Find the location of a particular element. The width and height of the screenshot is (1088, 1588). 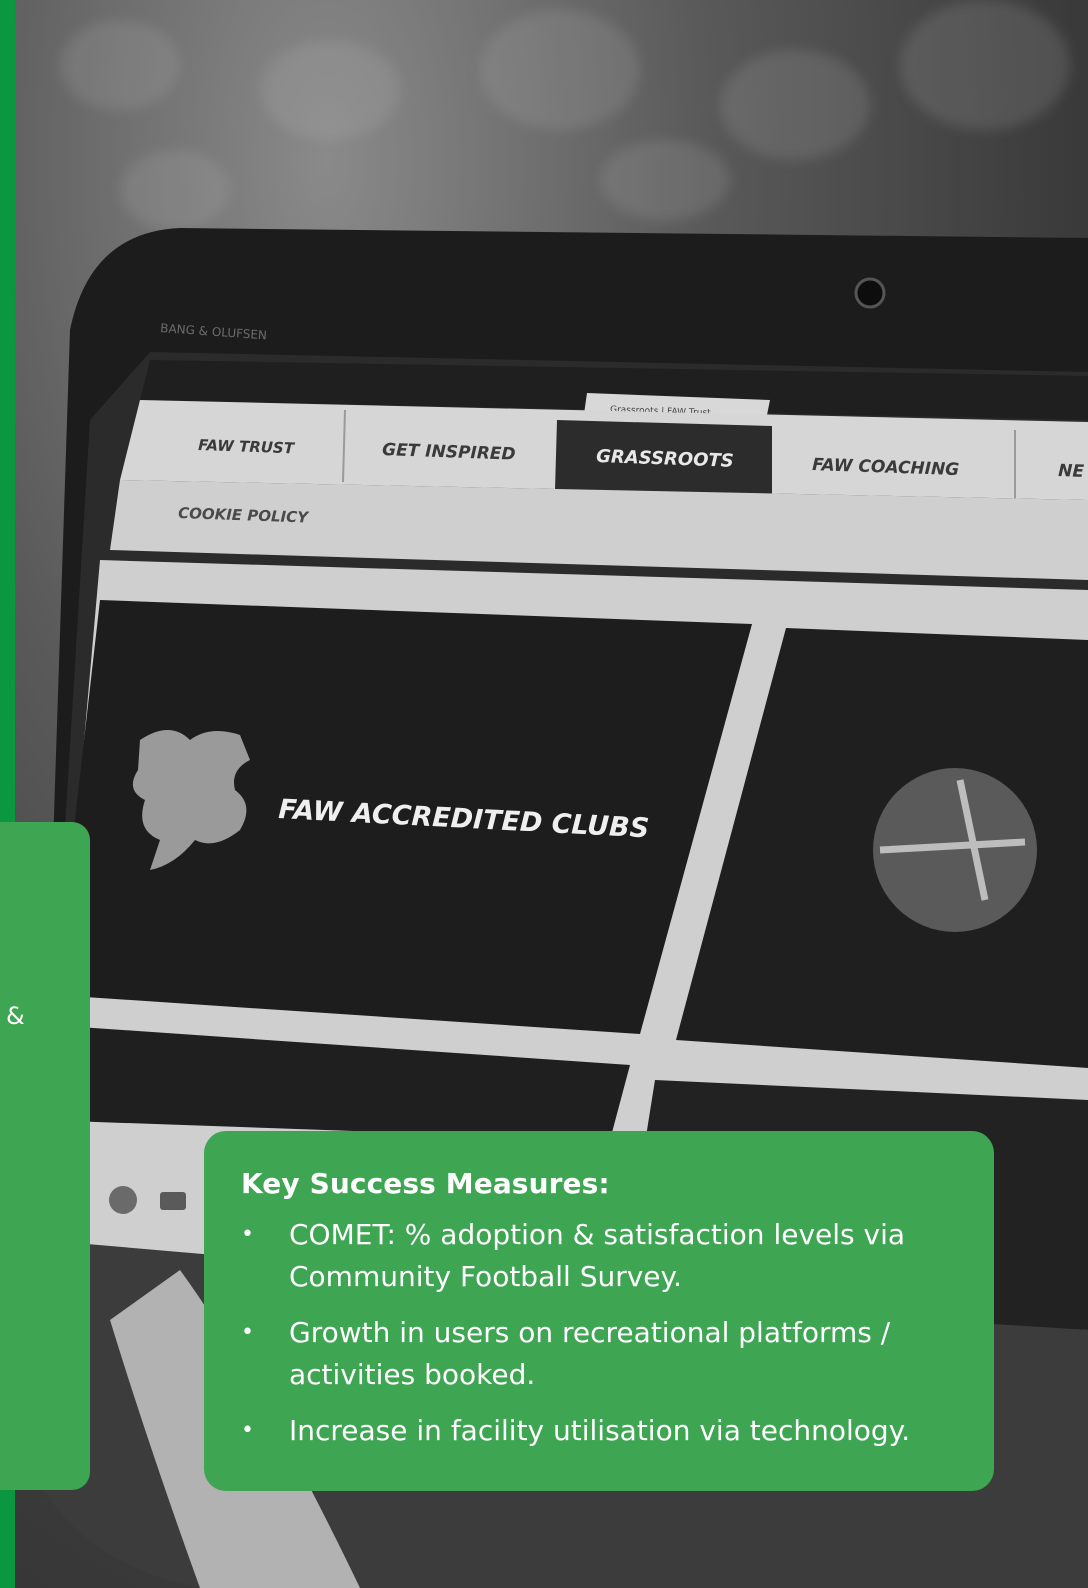

taskbar-app-icon is located at coordinates (123, 1200).